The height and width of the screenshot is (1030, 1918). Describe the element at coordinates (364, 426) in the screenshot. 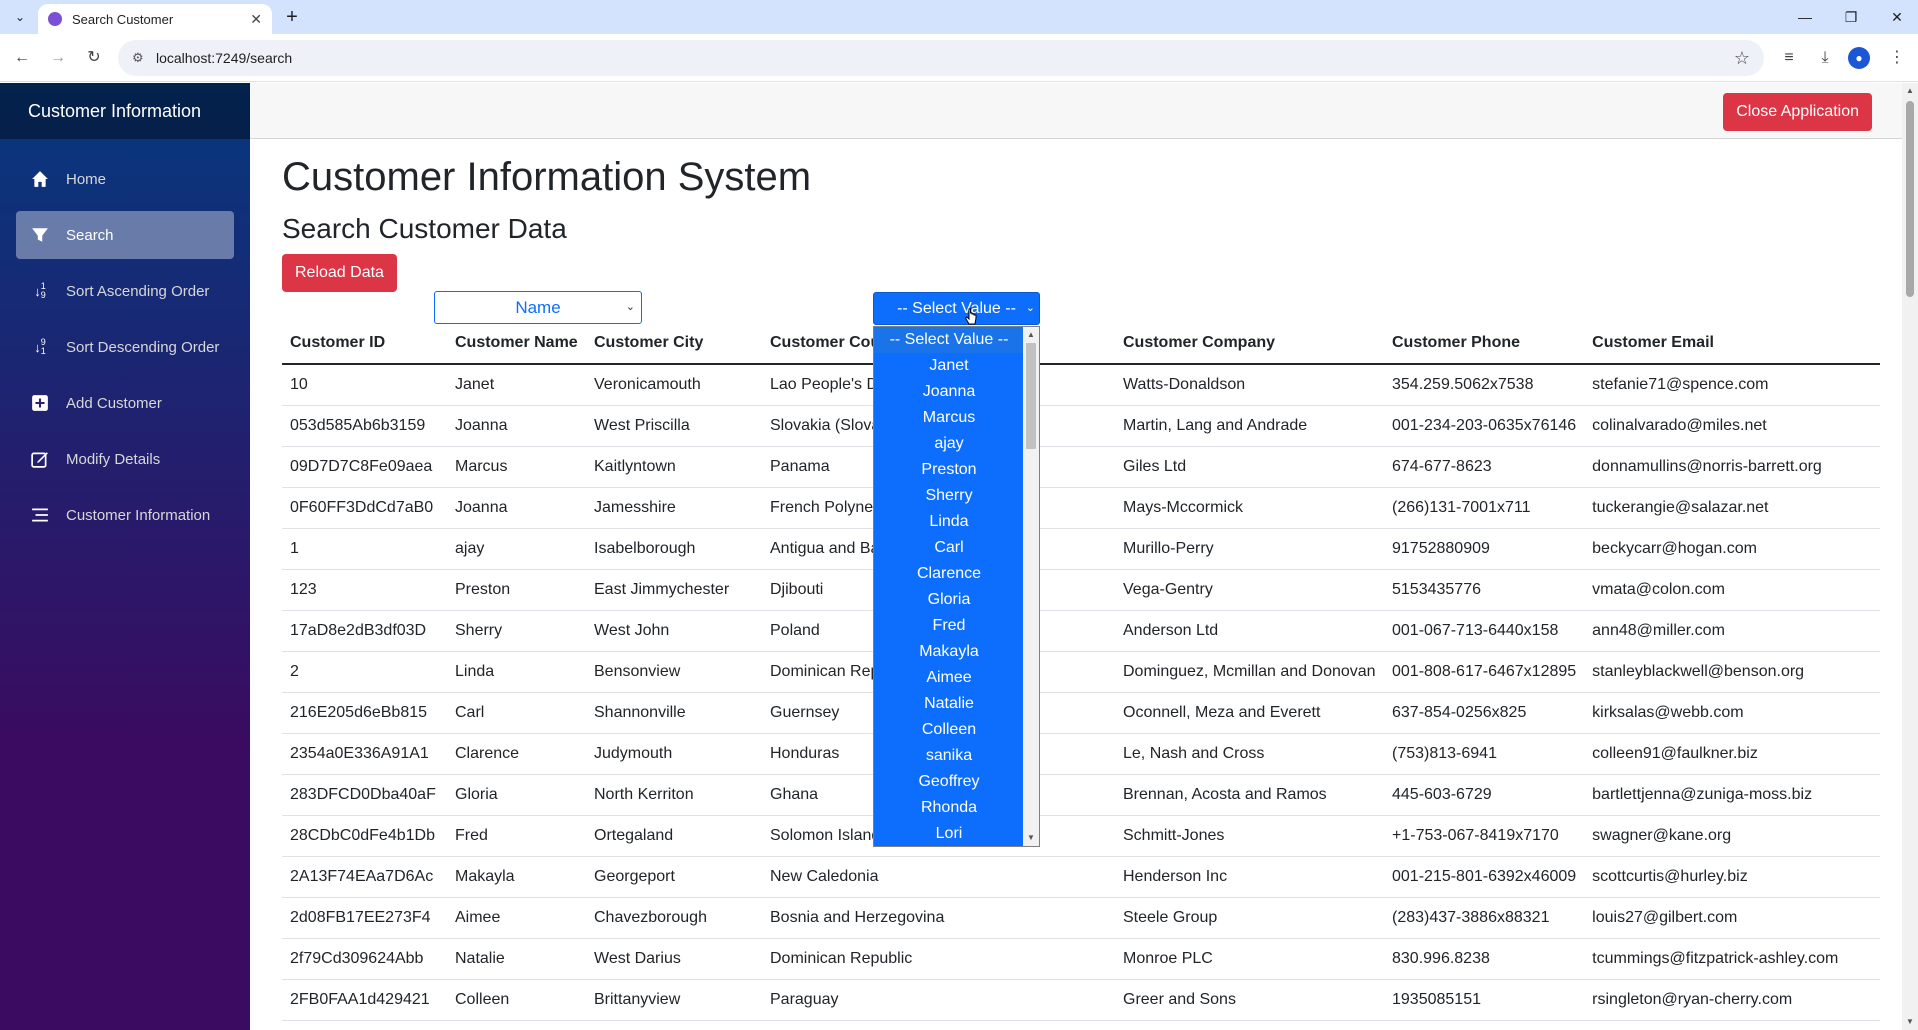

I see `table-cell: 053d585Ab6b3159` at that location.